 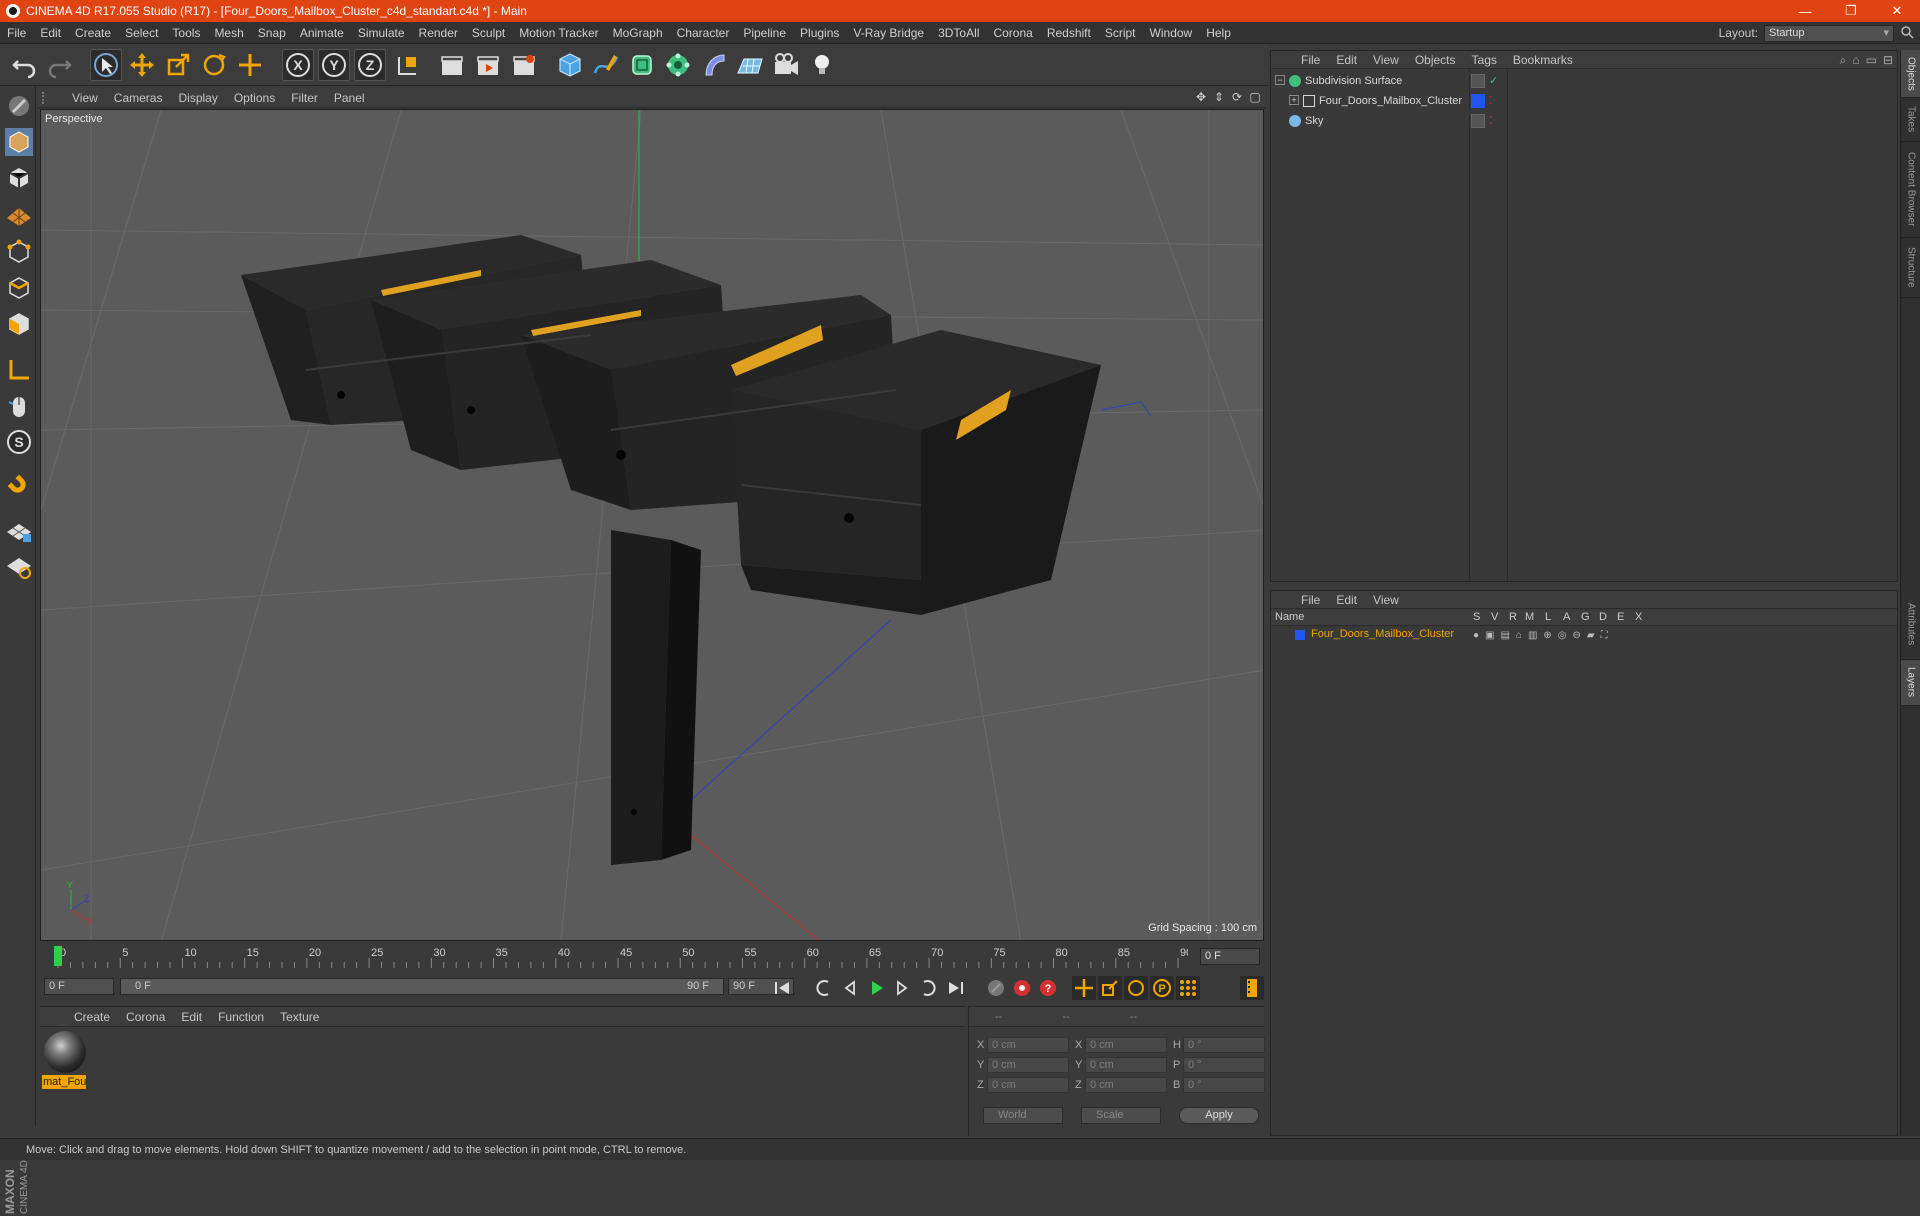 I want to click on tab-structure: Structure, so click(x=1910, y=268).